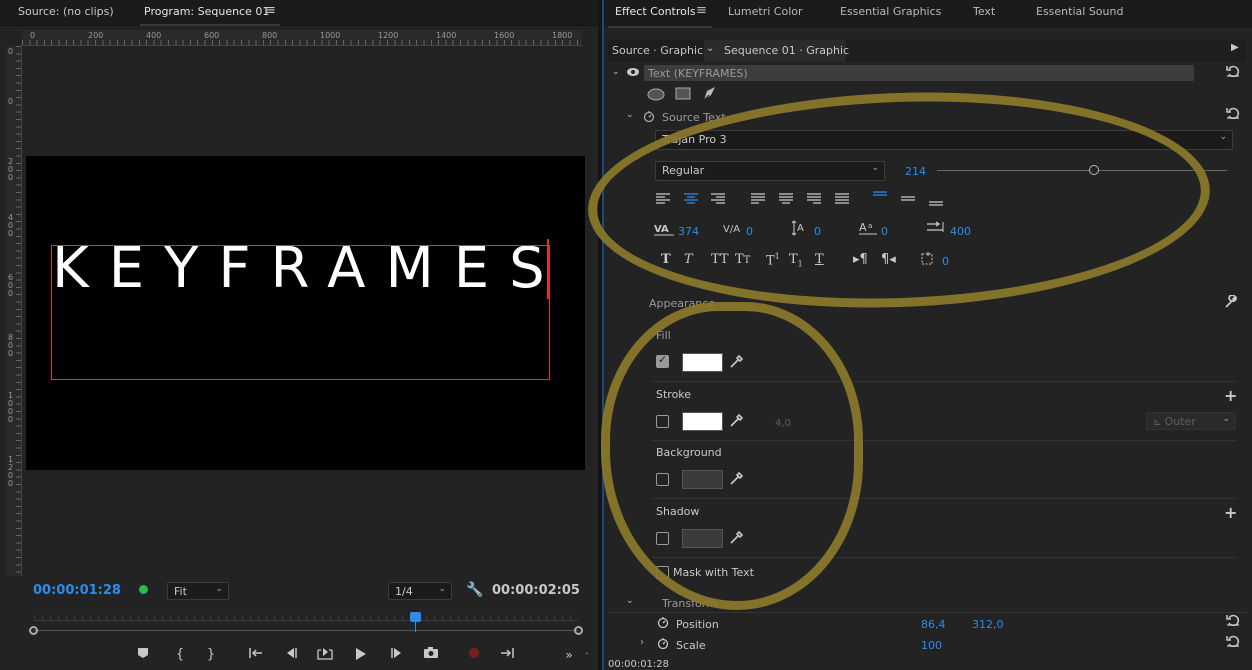 This screenshot has height=670, width=1252. I want to click on sequence-crumb: Sequence 01 · Graphic, so click(786, 50).